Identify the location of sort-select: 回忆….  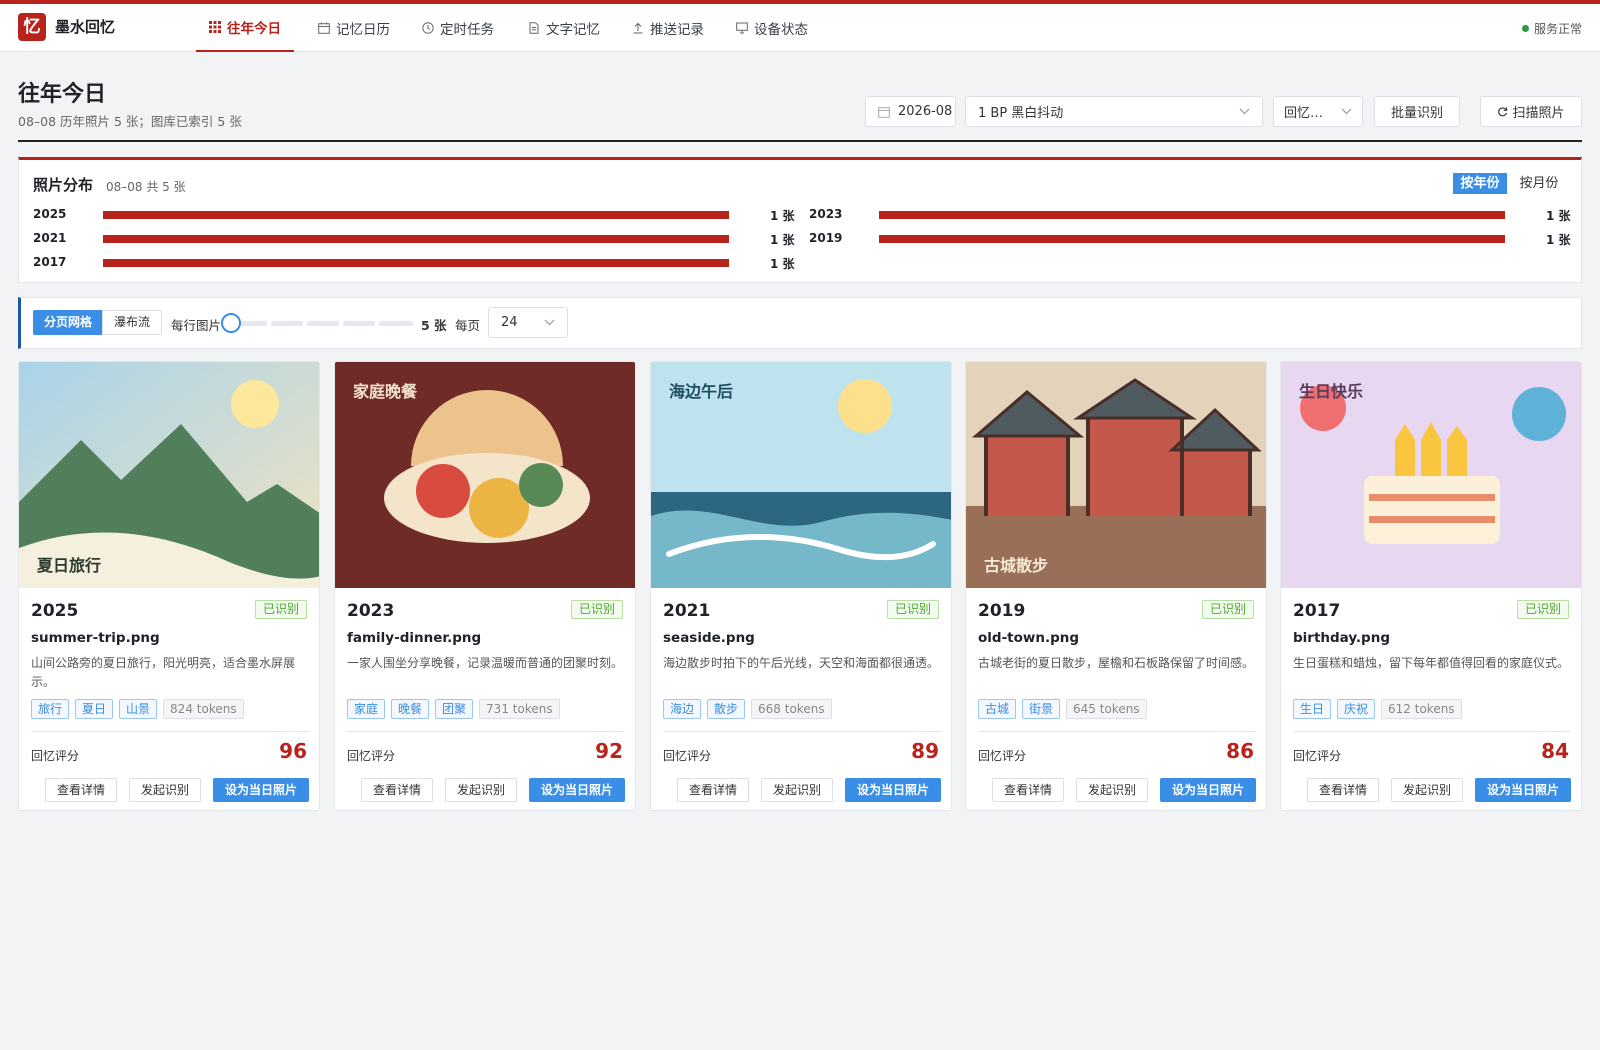
(1318, 111).